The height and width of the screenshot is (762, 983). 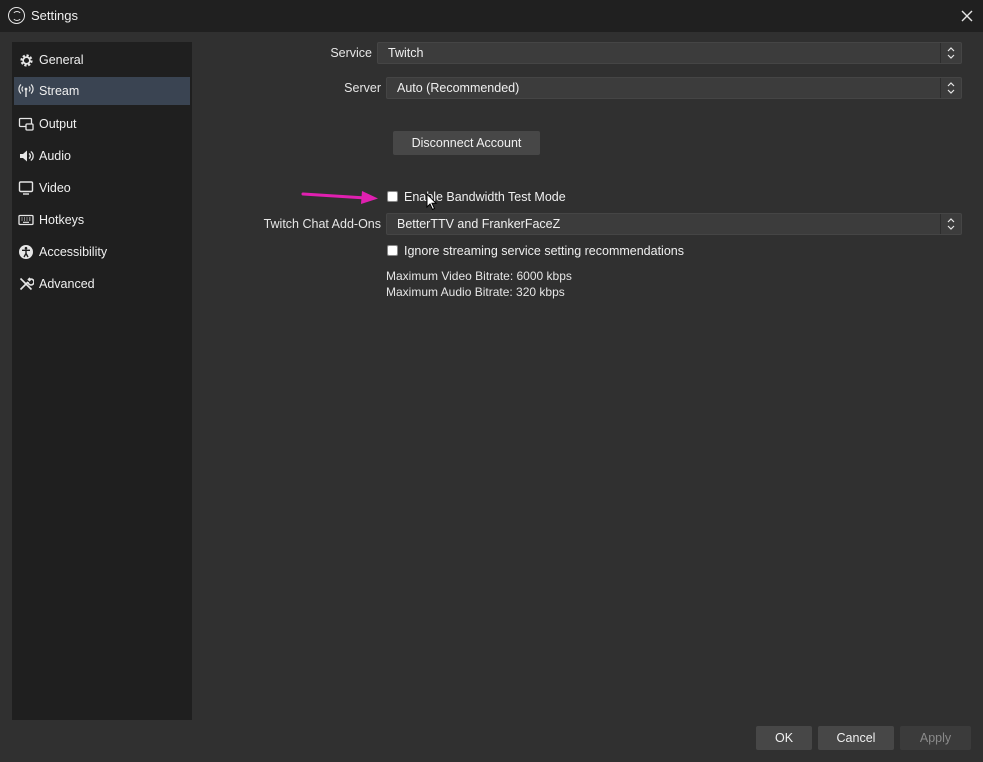 I want to click on bandwidth-test-checkbox, so click(x=392, y=196).